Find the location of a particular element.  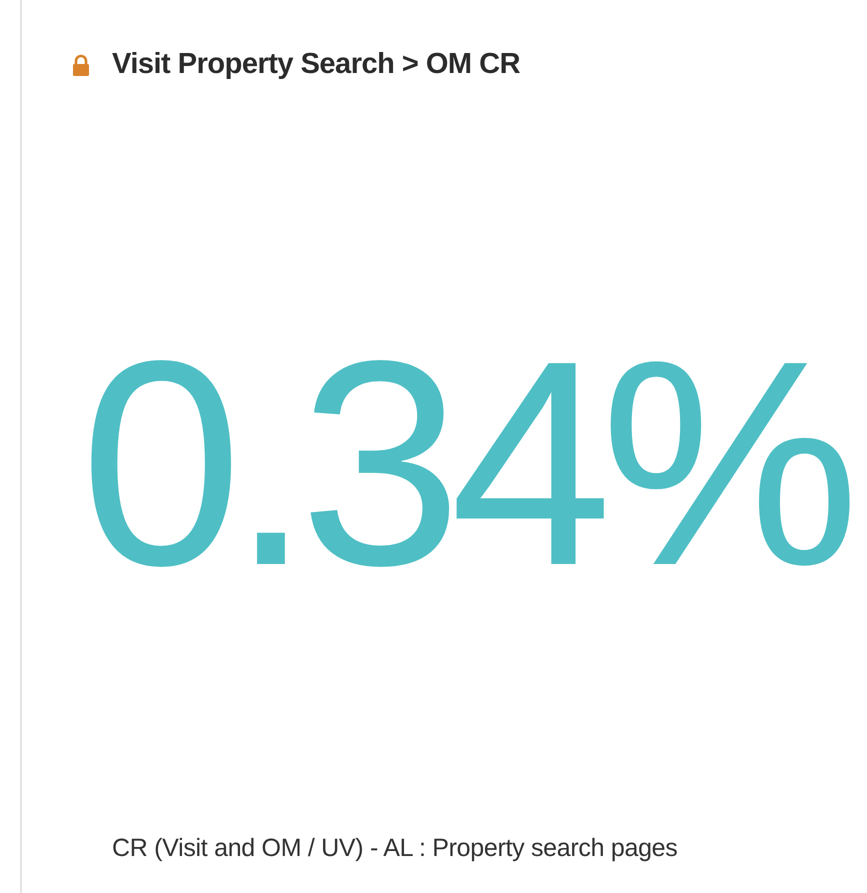

metric-description: CR (Visit and OM / UV) - AL : Property search pages is located at coordinates (395, 848).